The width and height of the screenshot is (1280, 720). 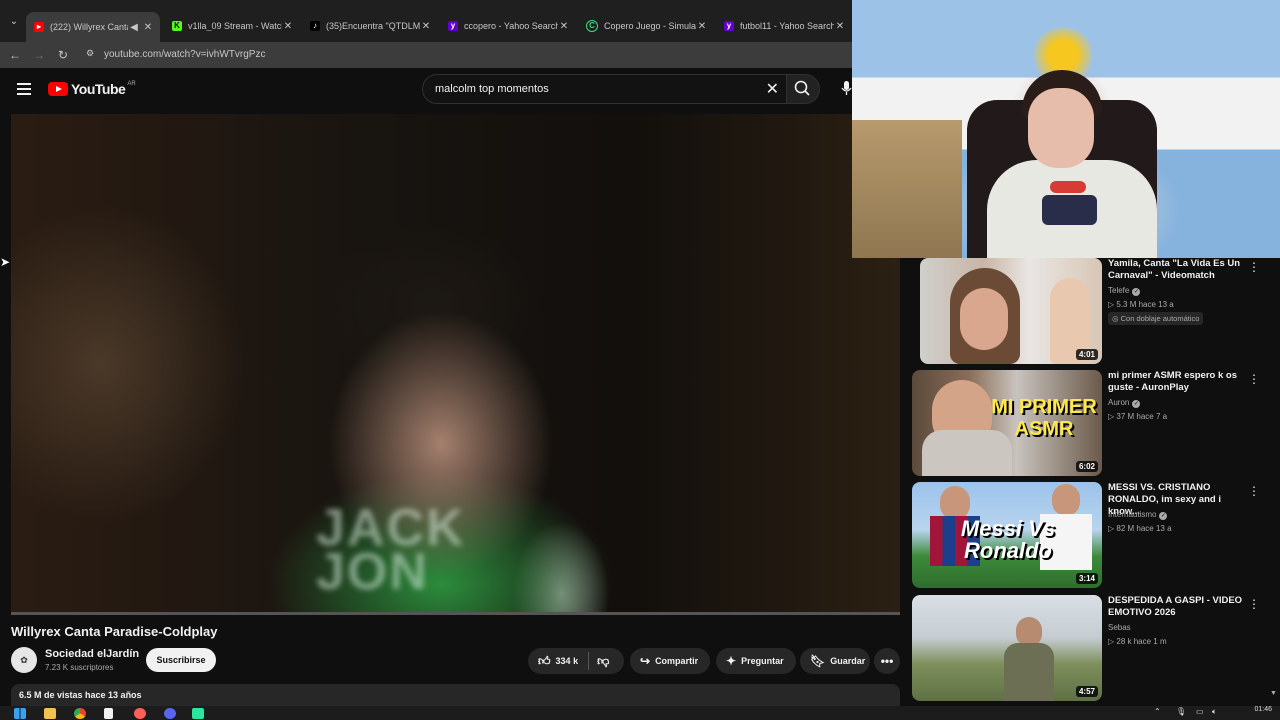 I want to click on windows-taskbar: ⌃ 🎙︎ ▭ 🔈︎ 01:46, so click(x=640, y=713).